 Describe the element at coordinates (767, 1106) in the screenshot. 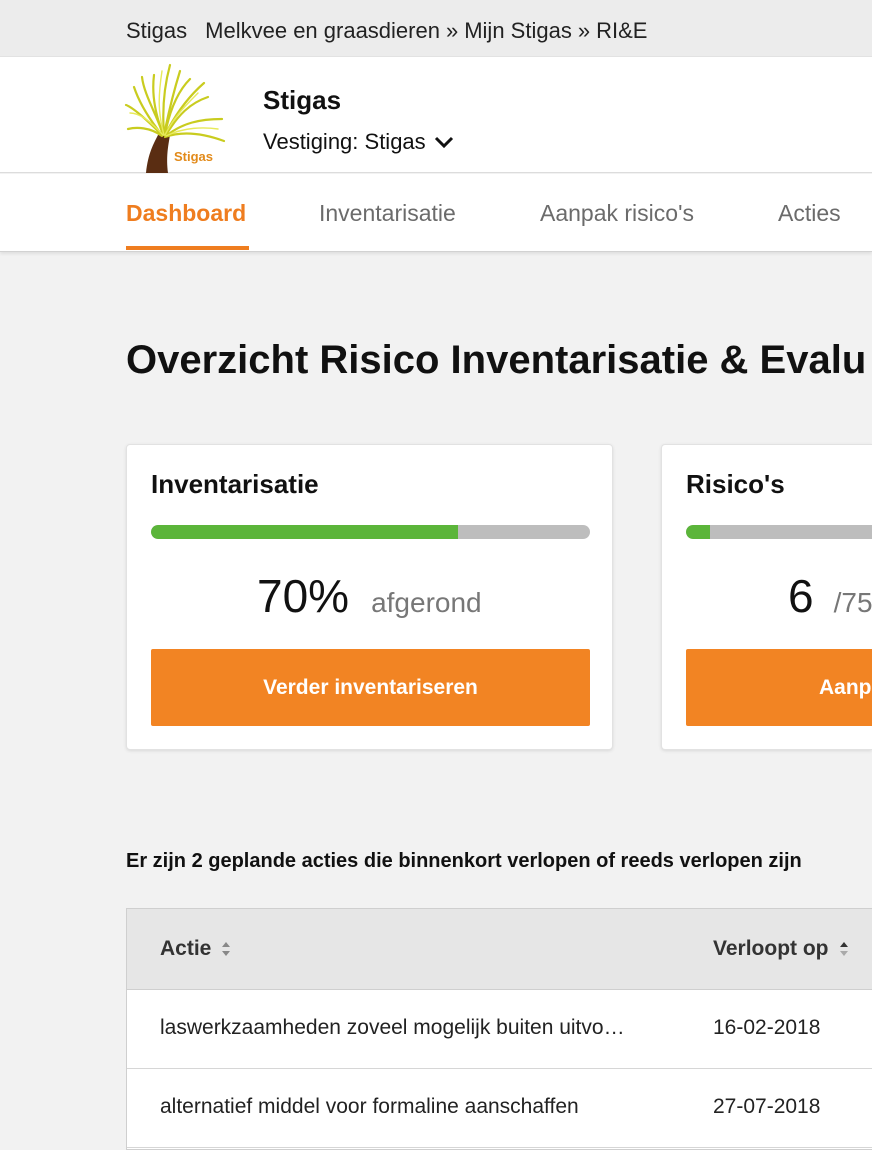

I see `action-expiry-date: 27-07-2018` at that location.